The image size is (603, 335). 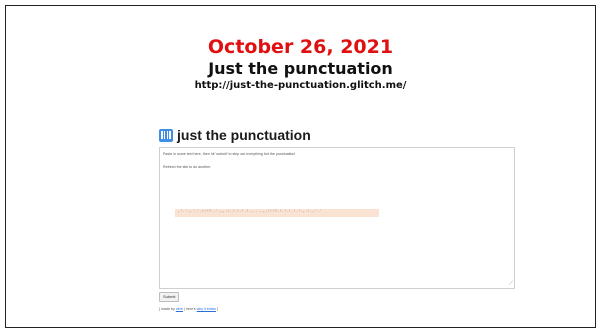 What do you see at coordinates (206, 309) in the screenshot?
I see `why-link: why it exists` at bounding box center [206, 309].